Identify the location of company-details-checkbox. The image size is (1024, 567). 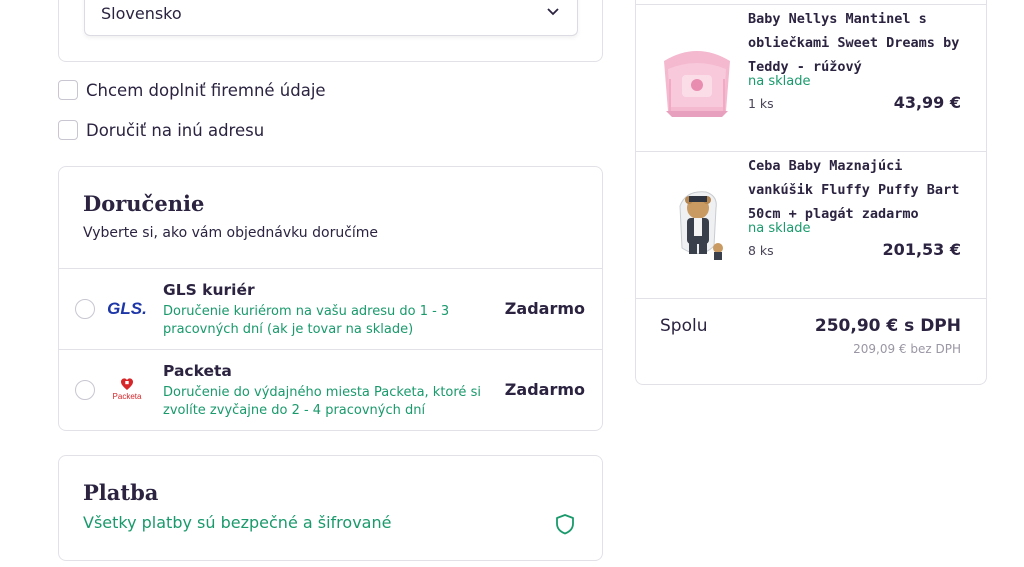
(68, 90).